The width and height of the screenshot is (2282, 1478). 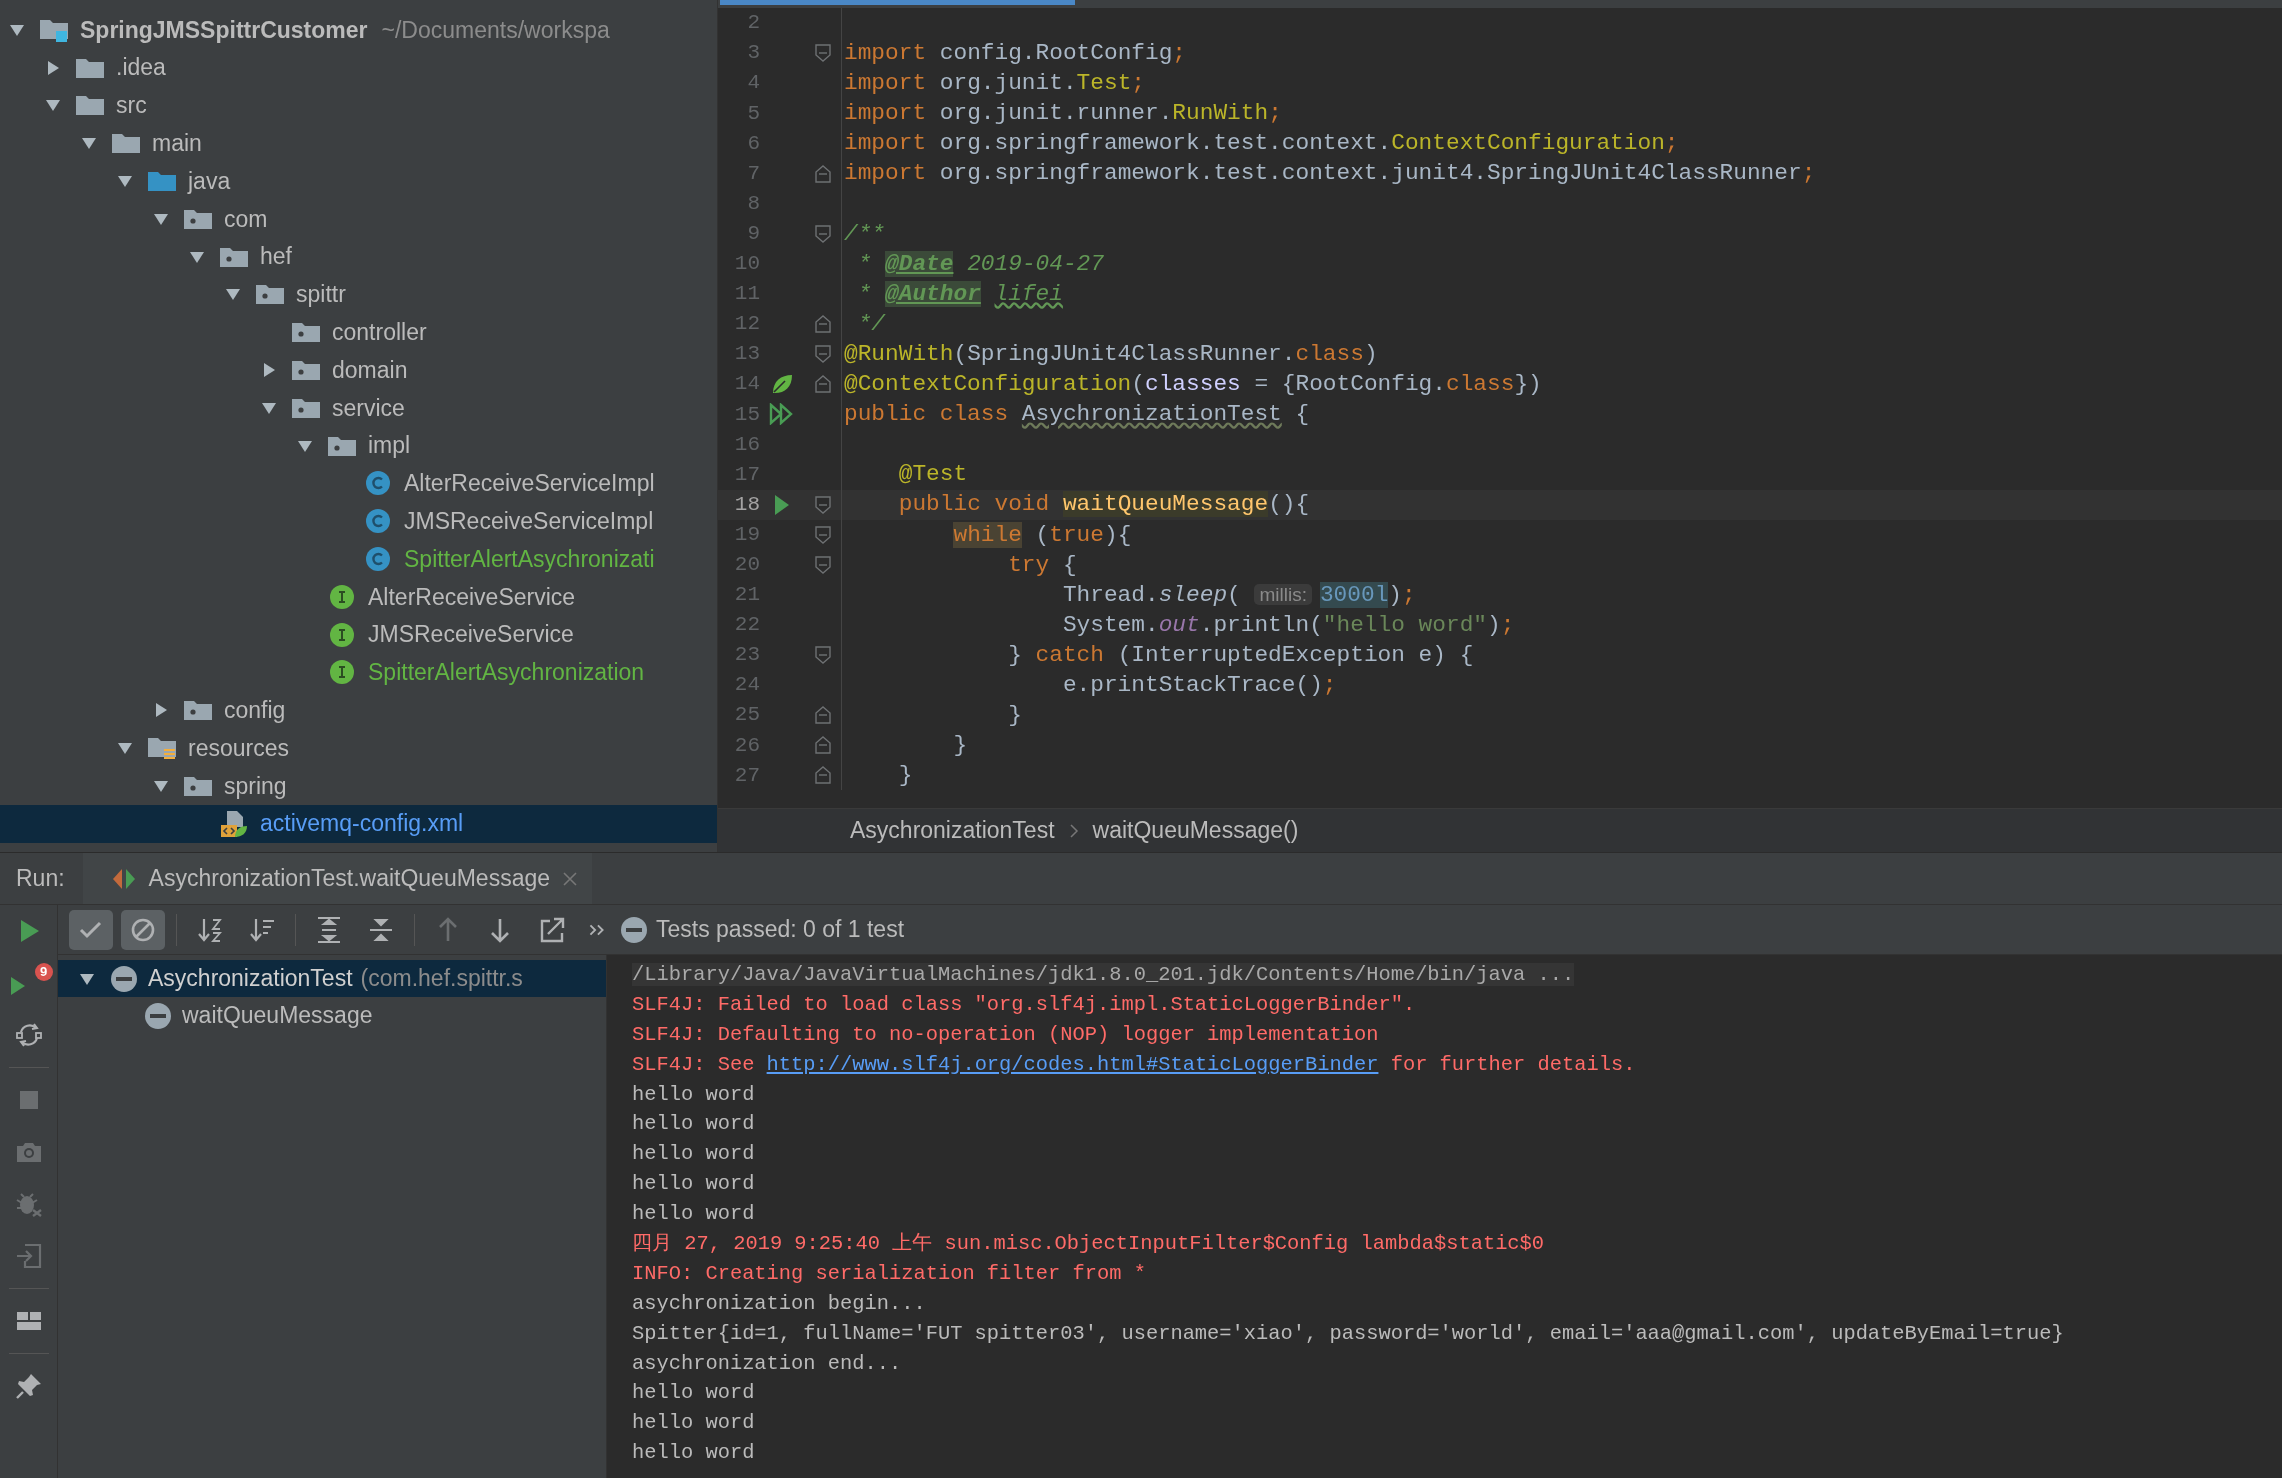 I want to click on tree-item-label: spring, so click(x=255, y=786).